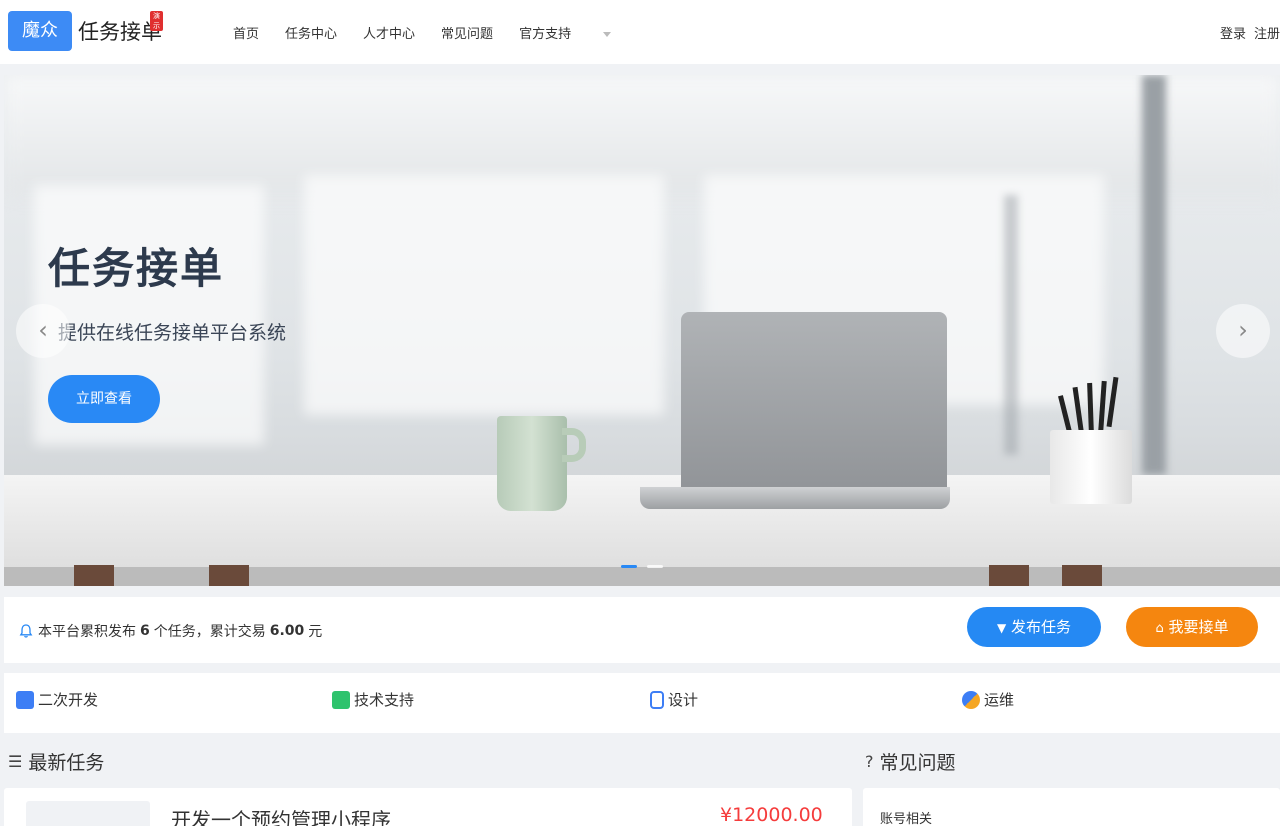 This screenshot has height=826, width=1280. I want to click on question-circle-icon: ?, so click(869, 761).